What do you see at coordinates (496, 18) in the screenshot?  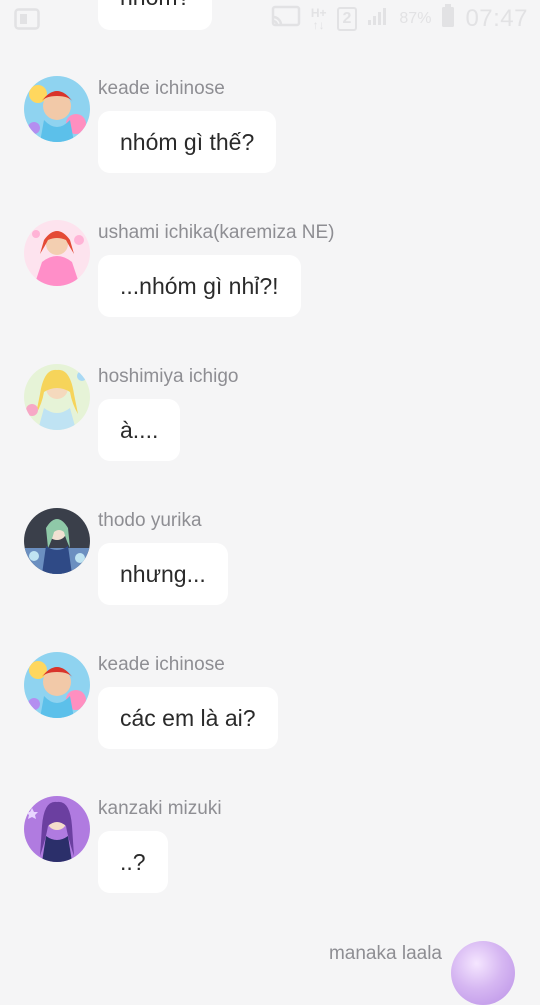 I see `clock: 07:47` at bounding box center [496, 18].